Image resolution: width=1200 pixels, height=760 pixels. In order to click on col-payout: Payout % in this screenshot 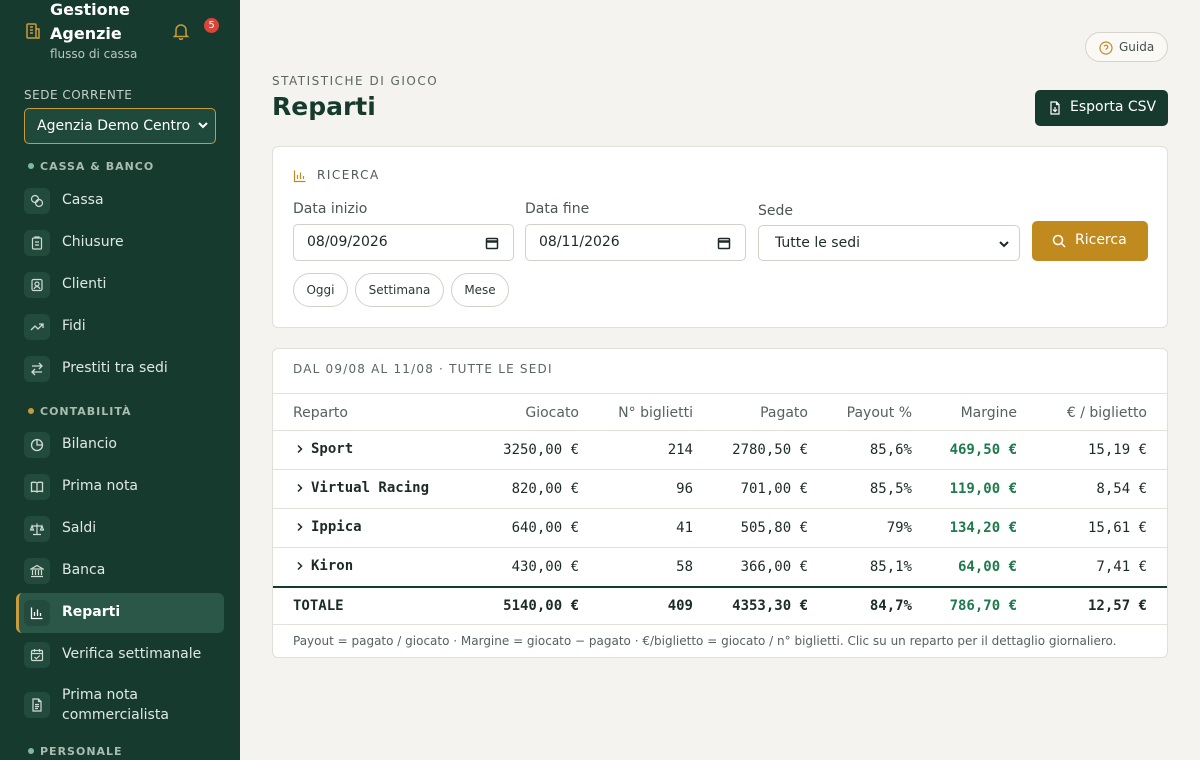, I will do `click(879, 413)`.